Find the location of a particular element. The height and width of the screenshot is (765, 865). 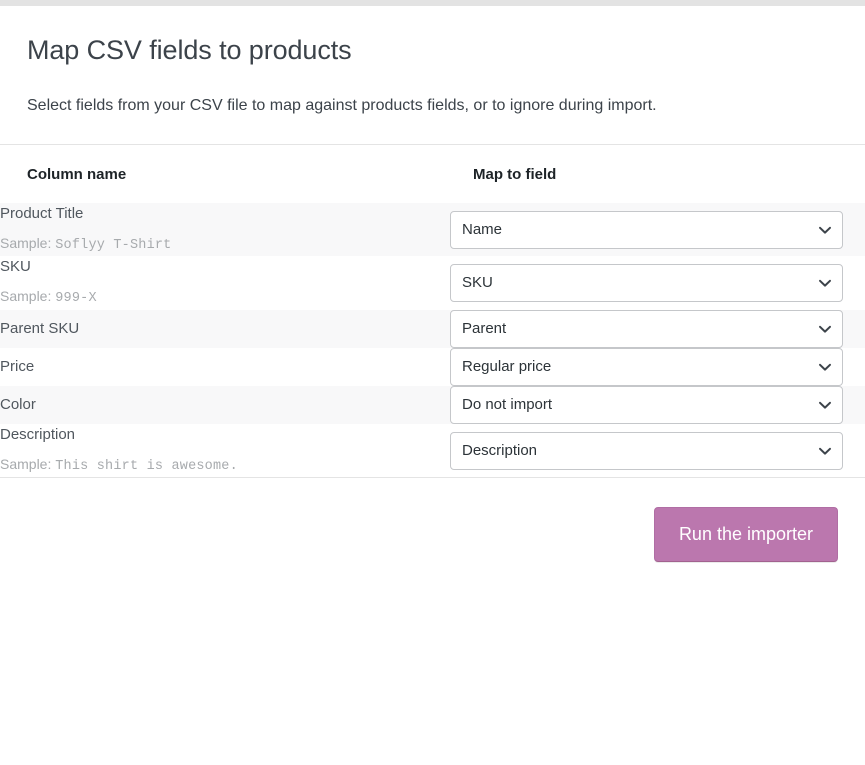

map-field-select: Name is located at coordinates (646, 229).